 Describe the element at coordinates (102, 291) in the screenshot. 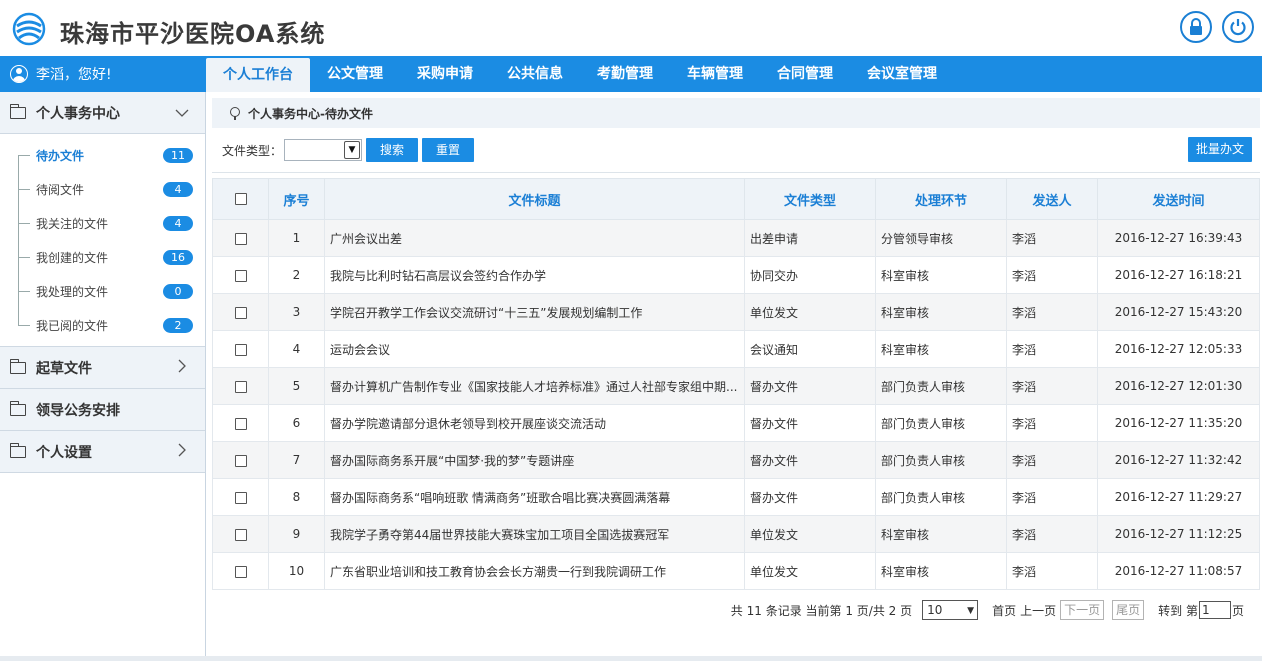

I see `sidebar-item-processed: 我处理的文件 0` at that location.